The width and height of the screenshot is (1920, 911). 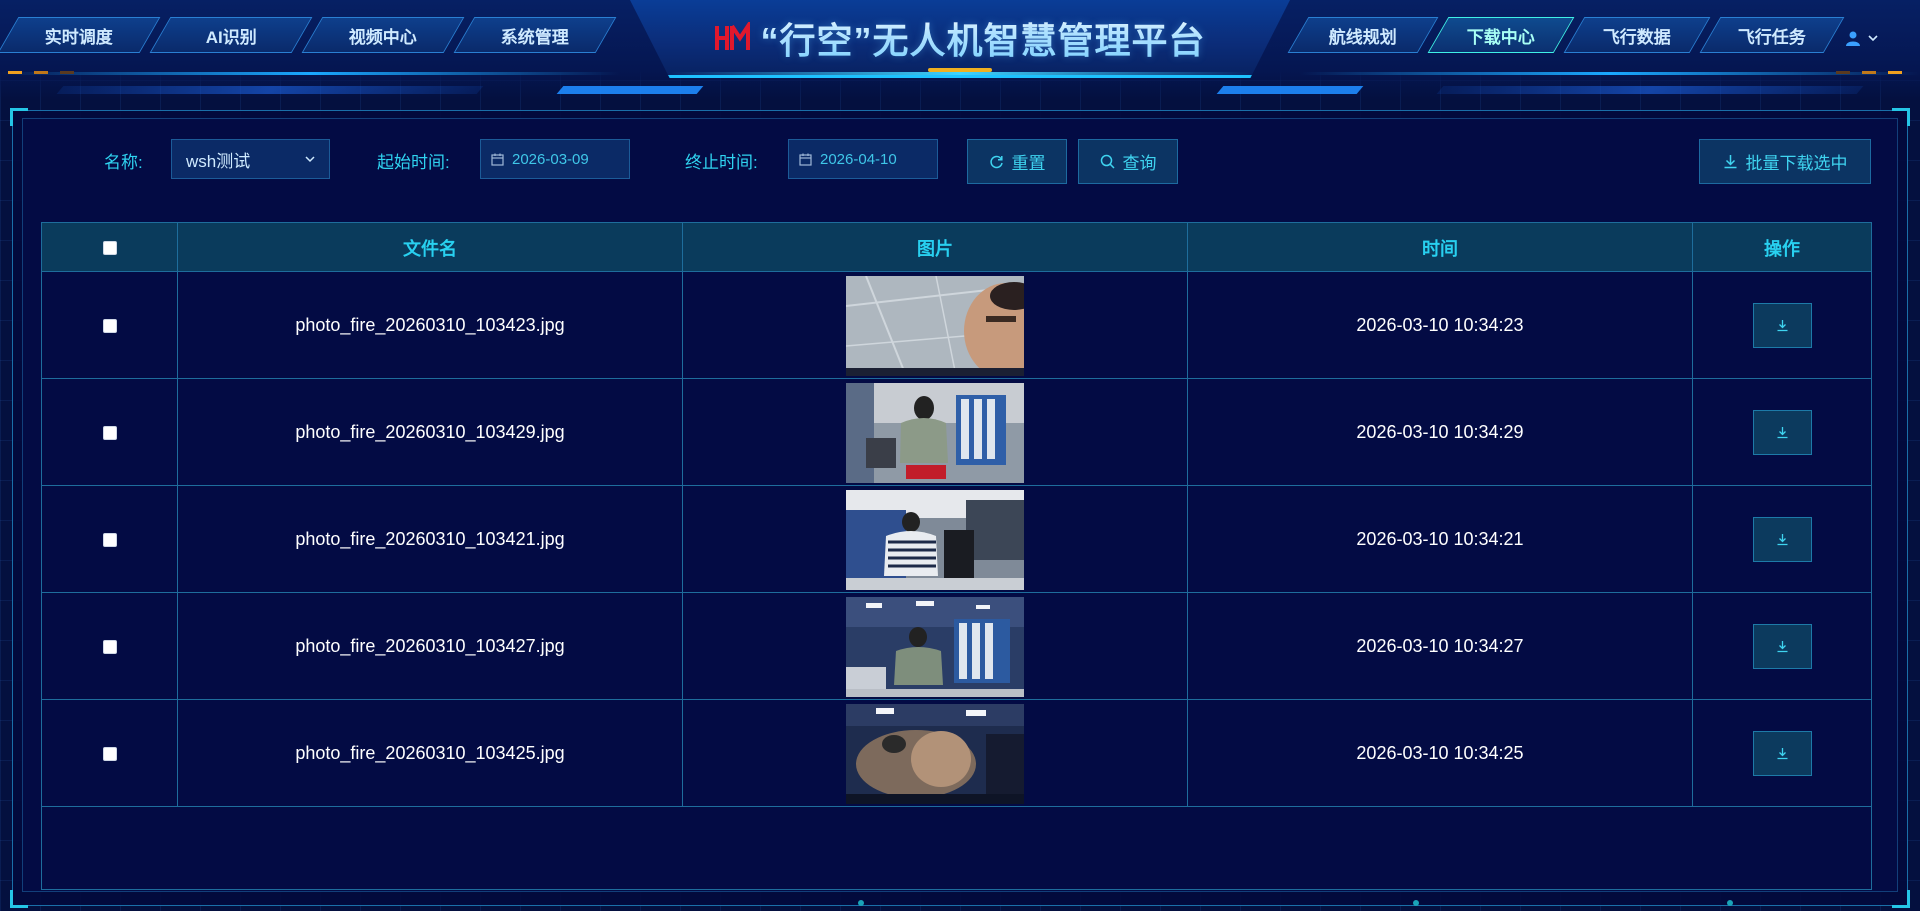 What do you see at coordinates (430, 753) in the screenshot?
I see `row-filename: photo_fire_20260310_103425.jpg` at bounding box center [430, 753].